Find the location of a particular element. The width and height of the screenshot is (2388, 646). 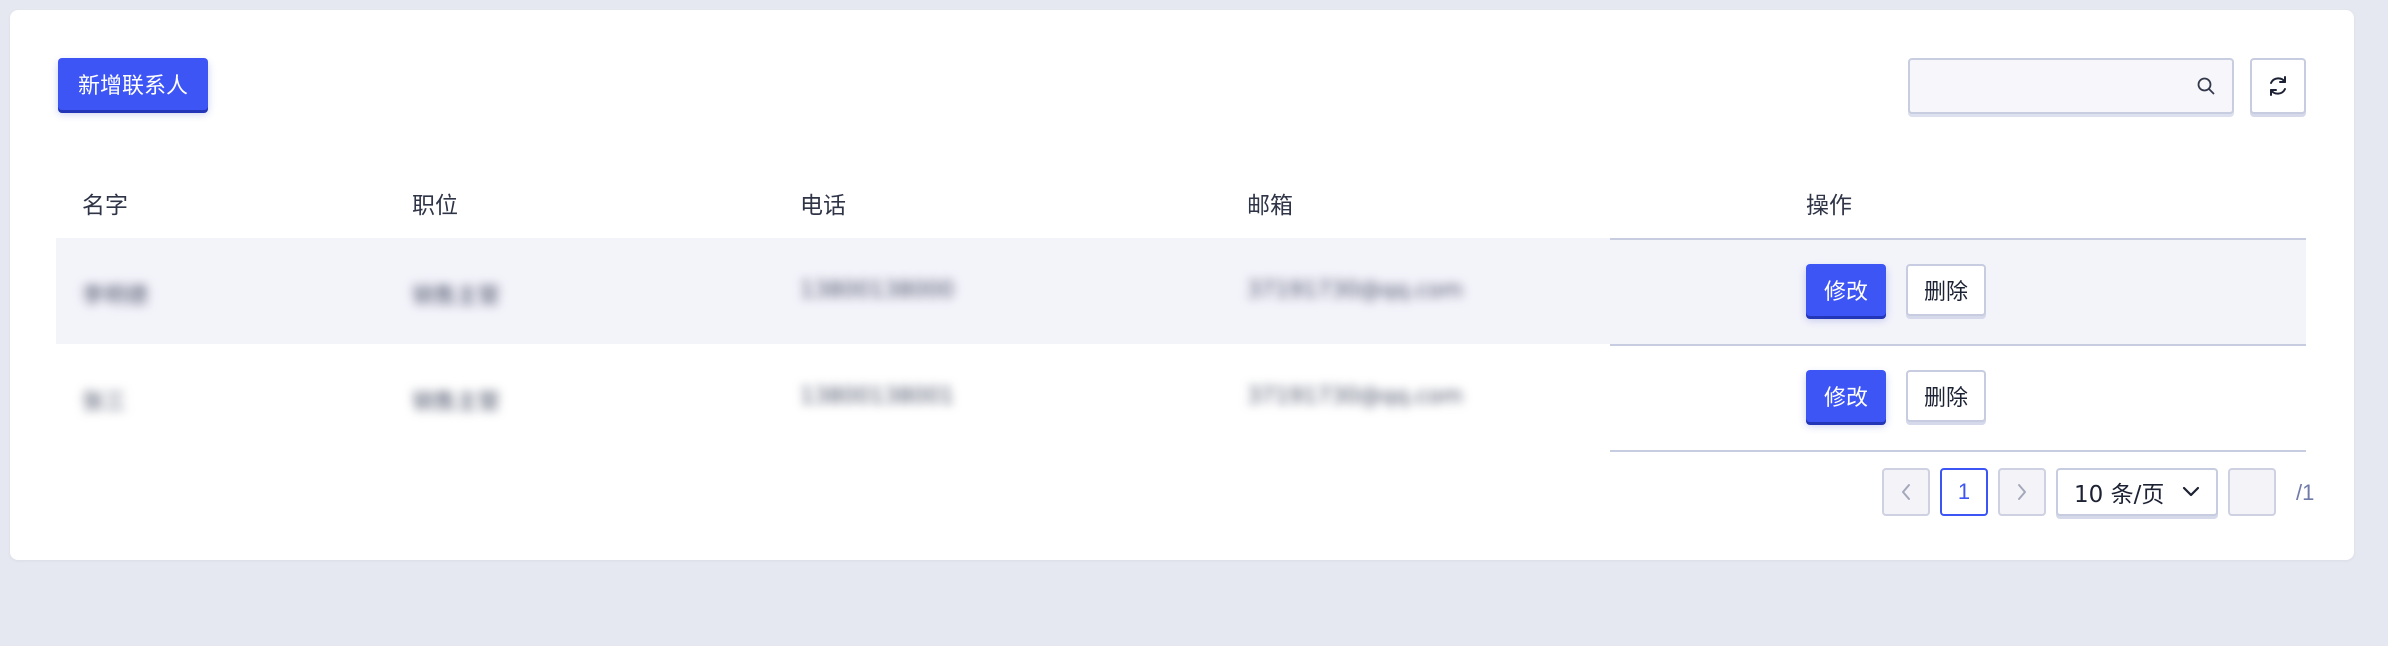

column-header-phone: 电话 is located at coordinates (823, 206).